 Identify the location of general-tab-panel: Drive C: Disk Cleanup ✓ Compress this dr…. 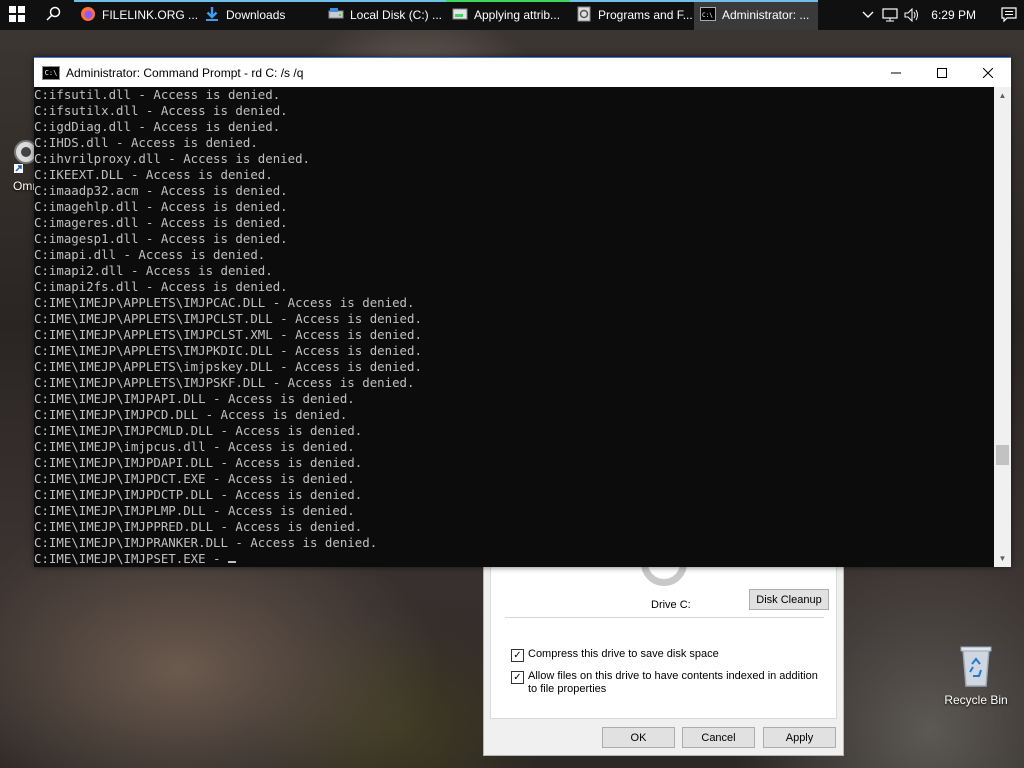
(663, 640).